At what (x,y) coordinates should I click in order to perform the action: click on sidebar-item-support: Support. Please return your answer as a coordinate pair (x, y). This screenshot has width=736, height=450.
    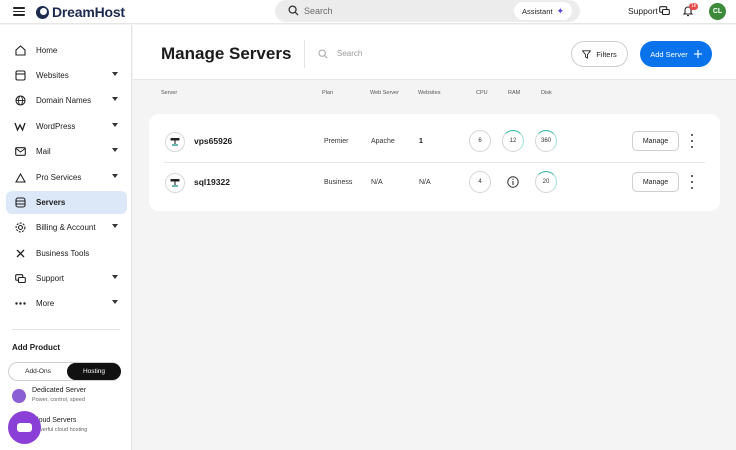
    Looking at the image, I should click on (66, 278).